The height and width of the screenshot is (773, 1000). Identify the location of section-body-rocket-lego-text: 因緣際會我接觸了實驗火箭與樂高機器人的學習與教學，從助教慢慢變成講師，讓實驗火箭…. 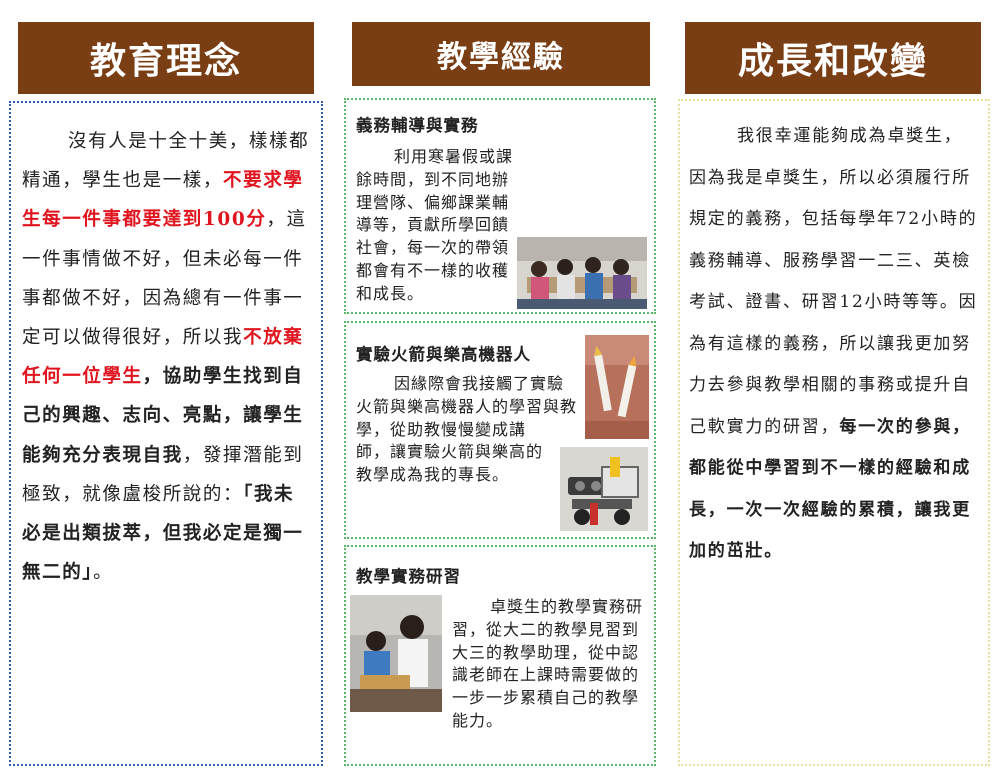
(467, 429).